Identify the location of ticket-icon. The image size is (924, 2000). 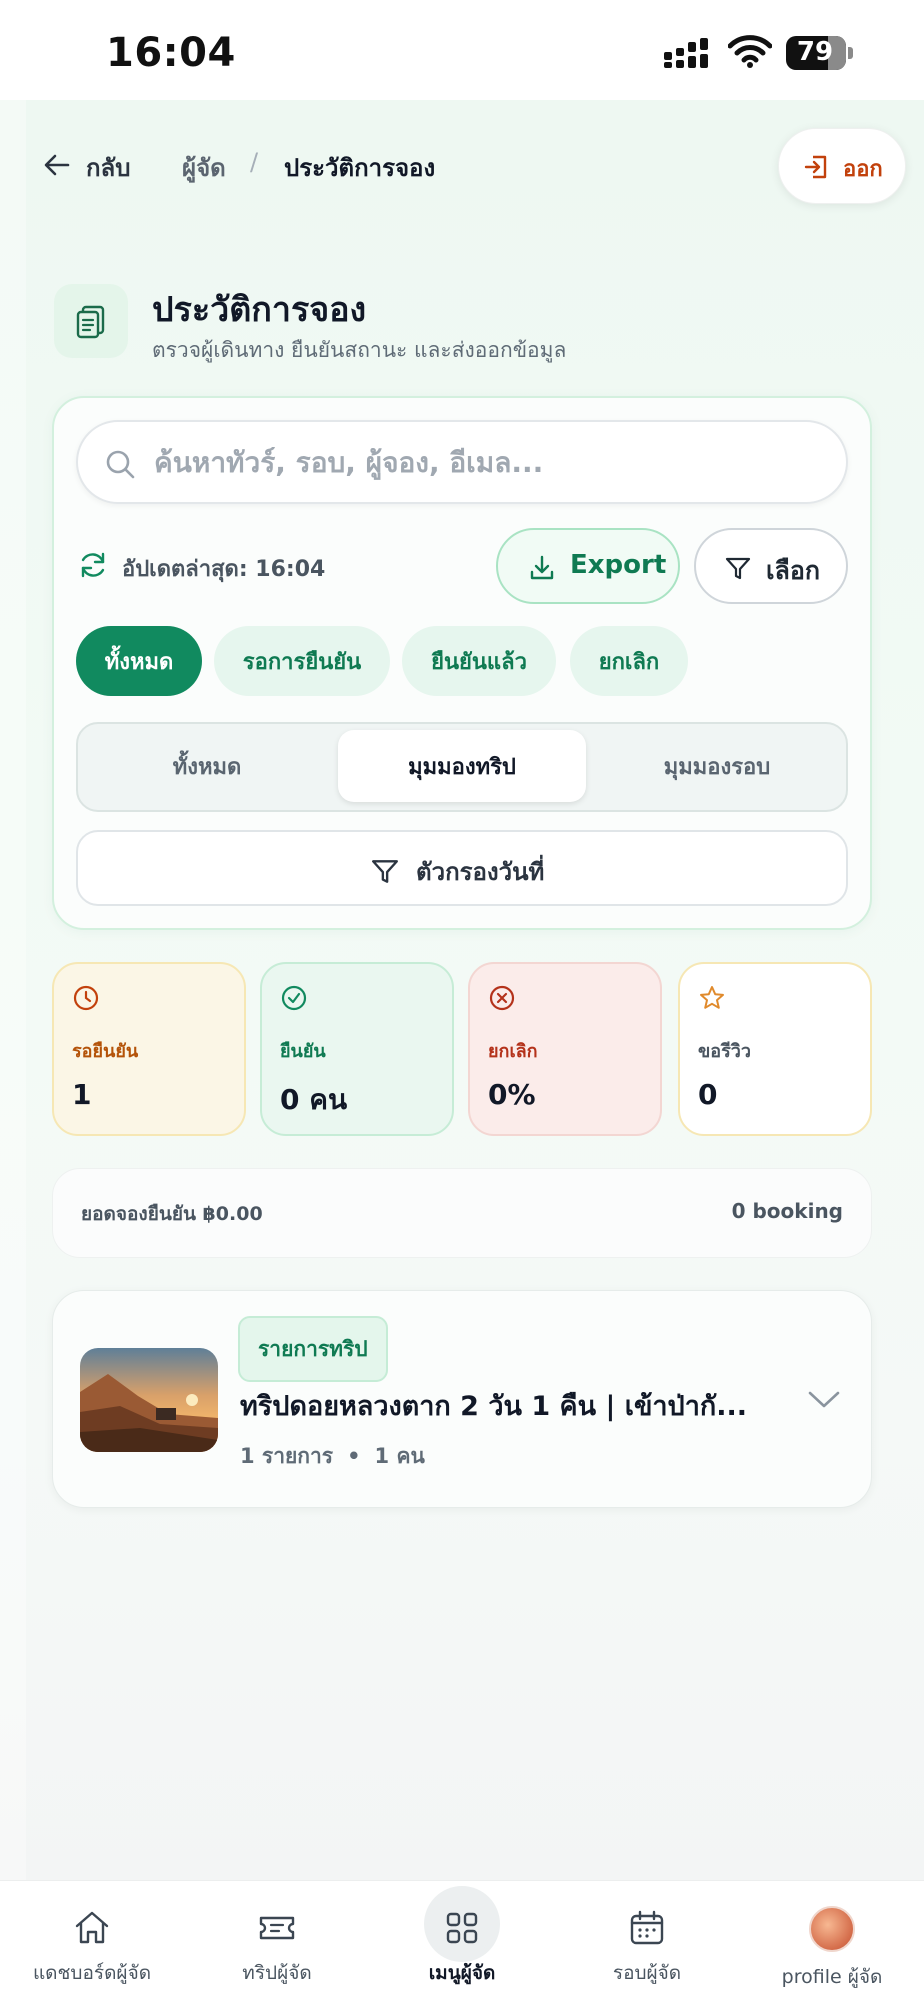
(277, 1928).